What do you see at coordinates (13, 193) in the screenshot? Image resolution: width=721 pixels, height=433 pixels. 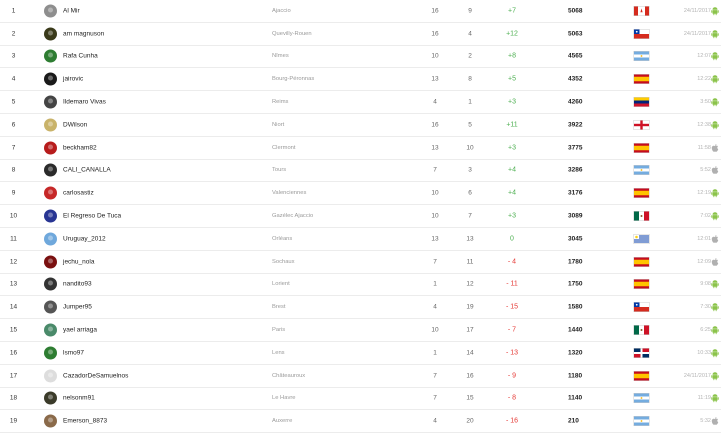 I see `rank-number: 9` at bounding box center [13, 193].